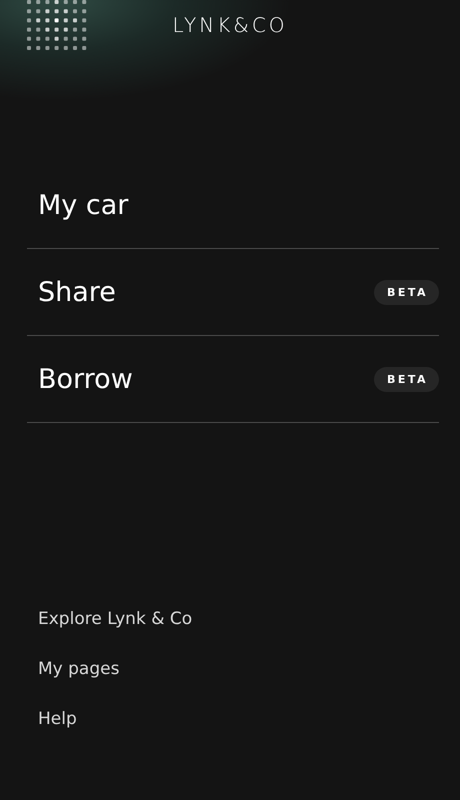 The height and width of the screenshot is (800, 460). I want to click on footer-link: Explore Lynk & Co, so click(115, 619).